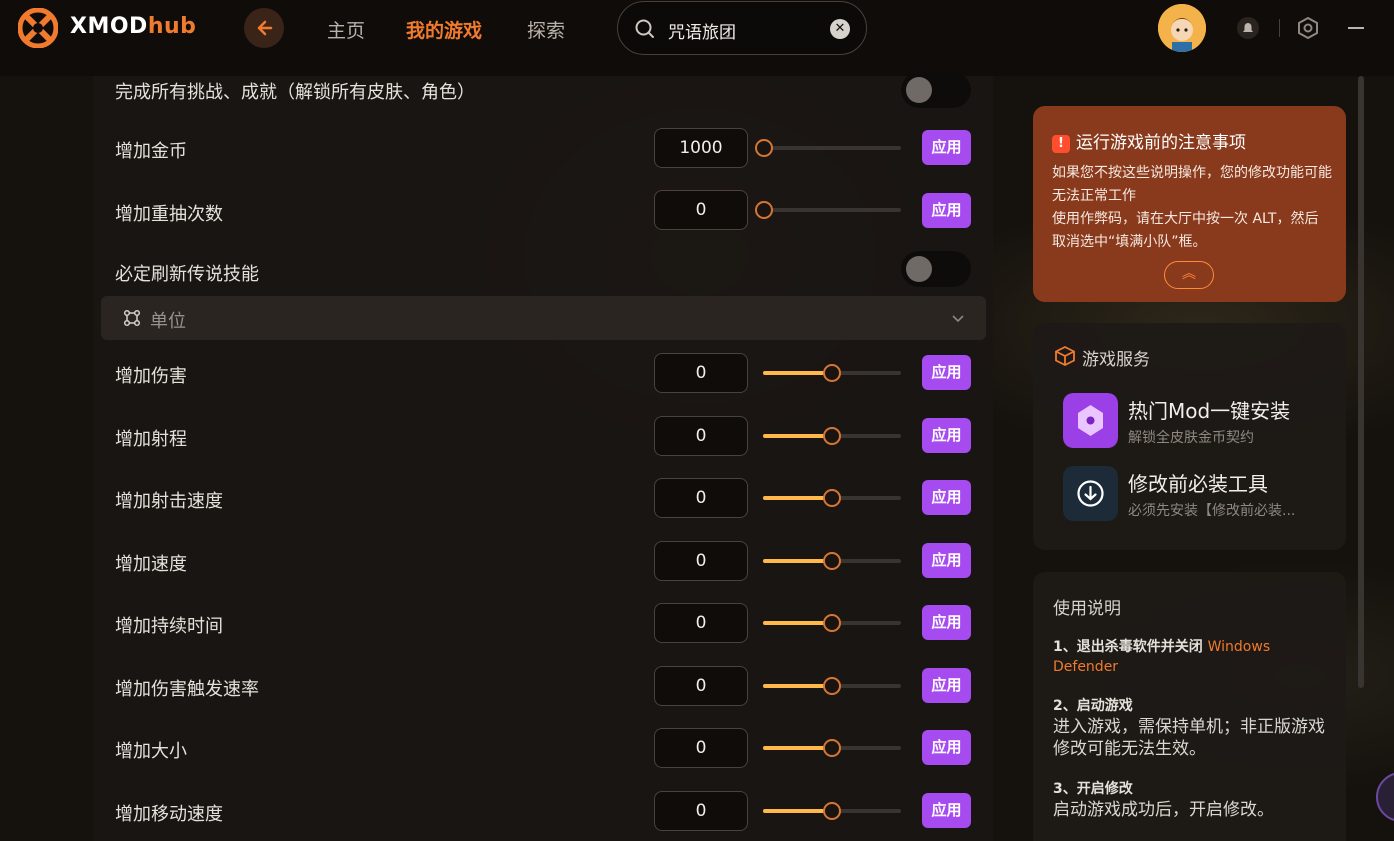  Describe the element at coordinates (444, 29) in the screenshot. I see `nav-my-games: 我的游戏` at that location.